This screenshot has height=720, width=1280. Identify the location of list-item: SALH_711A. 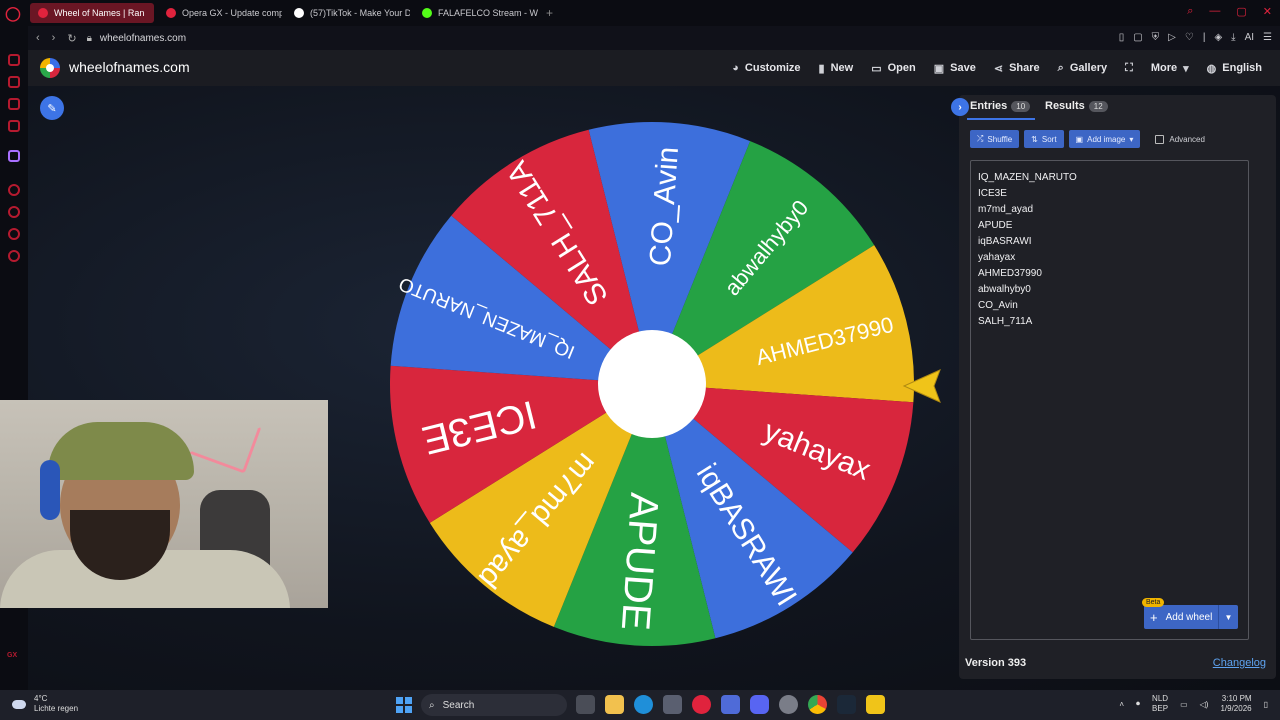
(1005, 321).